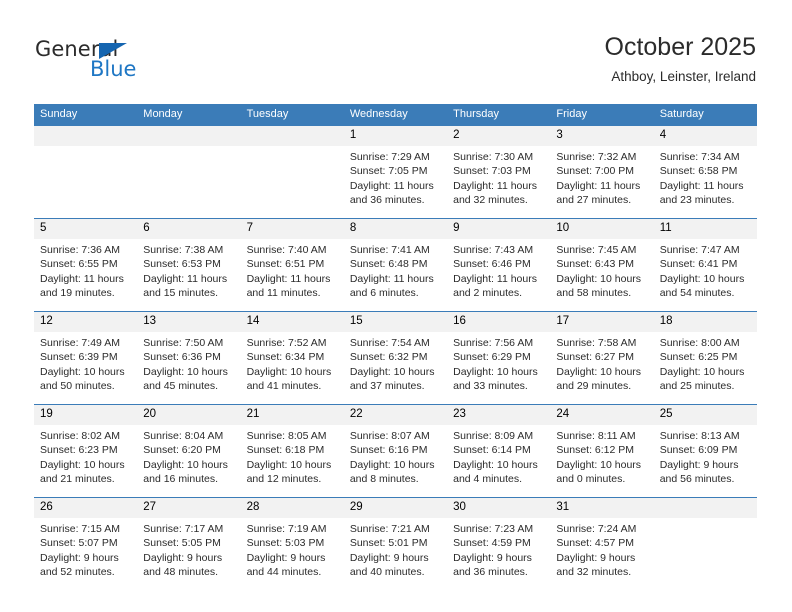 The image size is (792, 612). Describe the element at coordinates (182, 357) in the screenshot. I see `sunset-text: Sunset: 6:36 PM` at that location.